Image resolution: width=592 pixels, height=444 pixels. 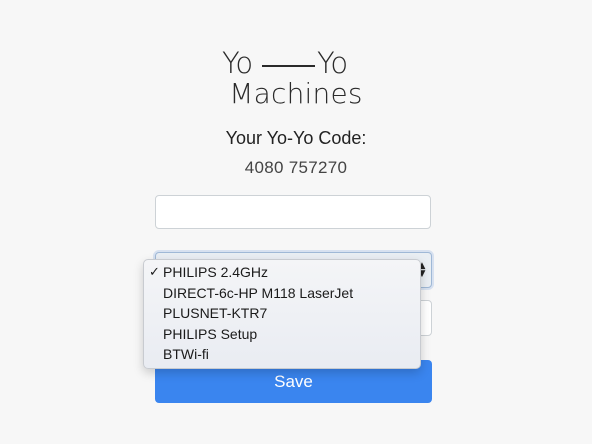 What do you see at coordinates (296, 93) in the screenshot?
I see `logo-company-name: Machines` at bounding box center [296, 93].